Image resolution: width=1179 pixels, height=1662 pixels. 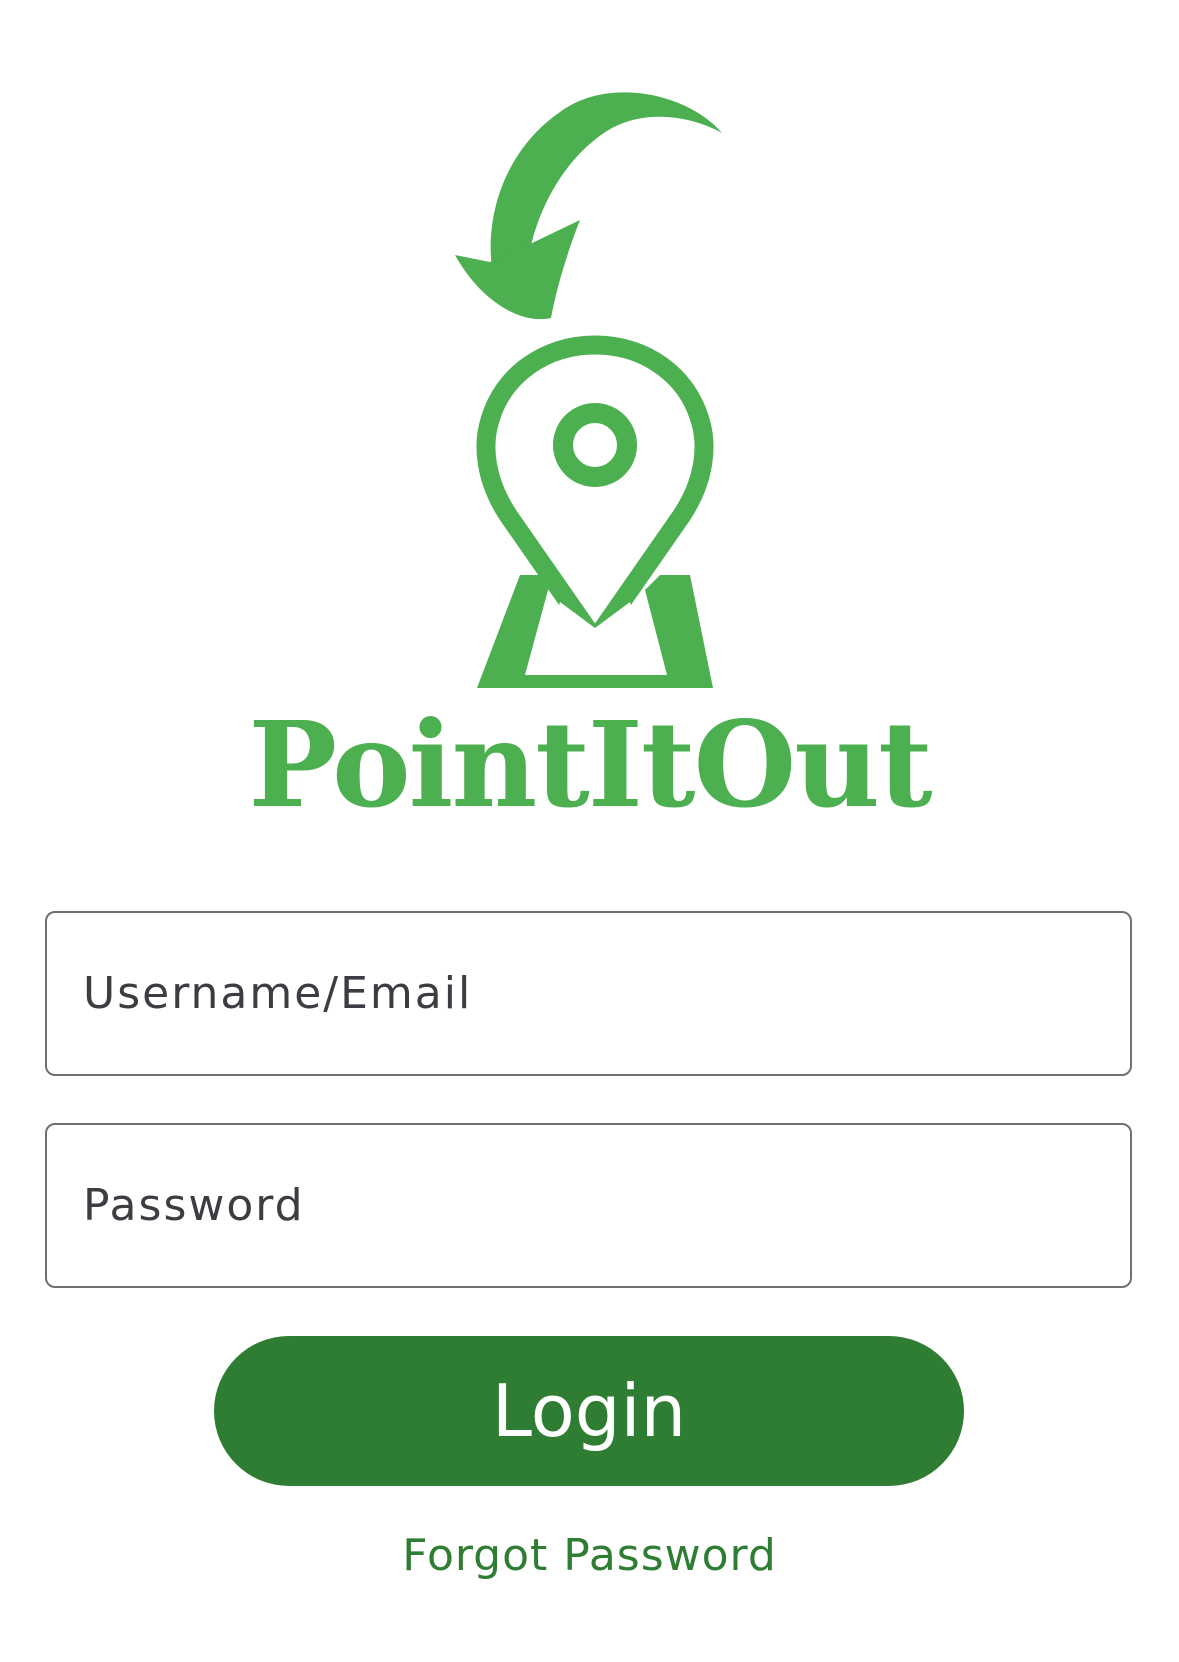 What do you see at coordinates (588, 993) in the screenshot?
I see `username-email-field` at bounding box center [588, 993].